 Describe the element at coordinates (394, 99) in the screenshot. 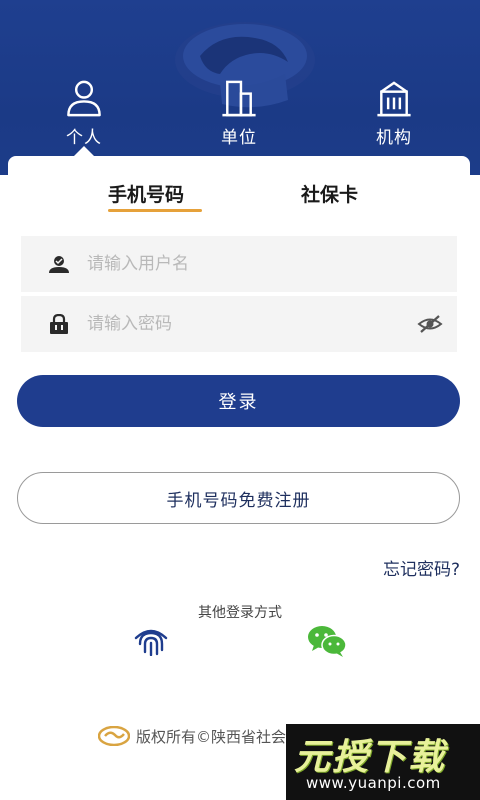

I see `institution-icon` at that location.